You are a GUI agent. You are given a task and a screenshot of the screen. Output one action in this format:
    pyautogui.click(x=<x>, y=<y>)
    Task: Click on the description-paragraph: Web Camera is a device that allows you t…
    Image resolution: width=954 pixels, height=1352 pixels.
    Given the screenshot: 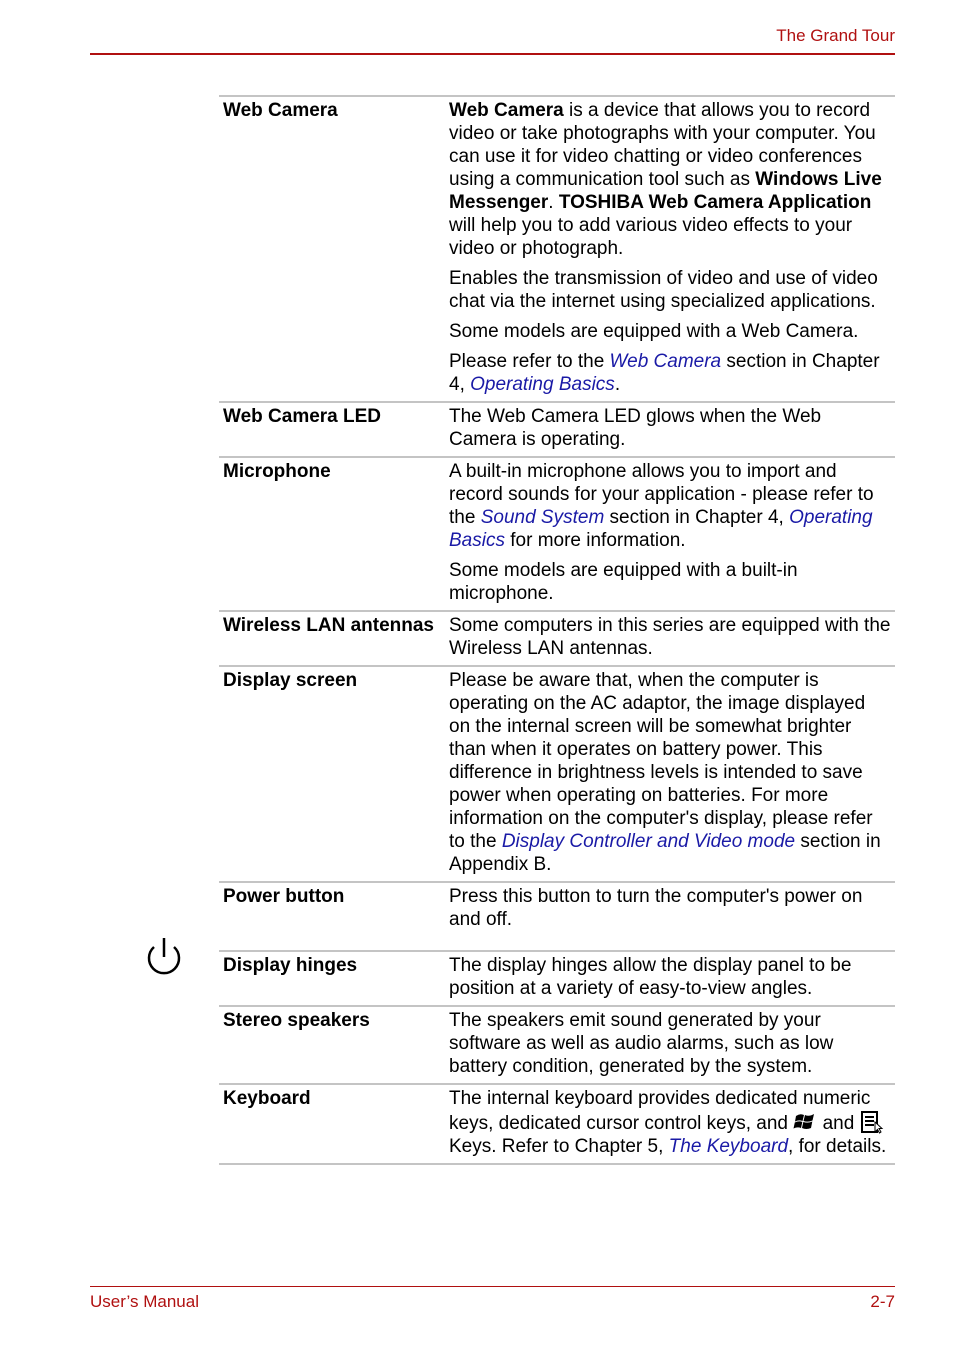 What is the action you would take?
    pyautogui.click(x=670, y=179)
    